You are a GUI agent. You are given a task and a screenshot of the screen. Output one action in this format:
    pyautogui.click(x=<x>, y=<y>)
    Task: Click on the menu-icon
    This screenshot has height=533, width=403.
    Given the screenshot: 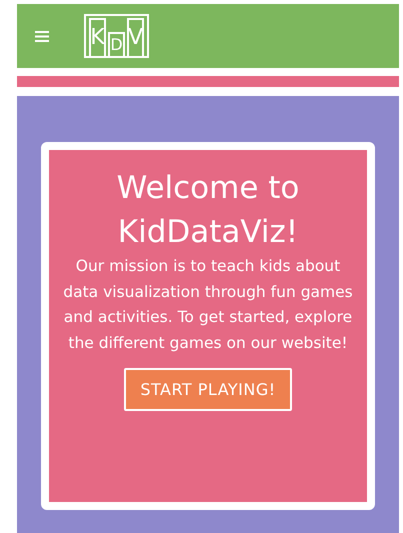 What is the action you would take?
    pyautogui.click(x=42, y=36)
    